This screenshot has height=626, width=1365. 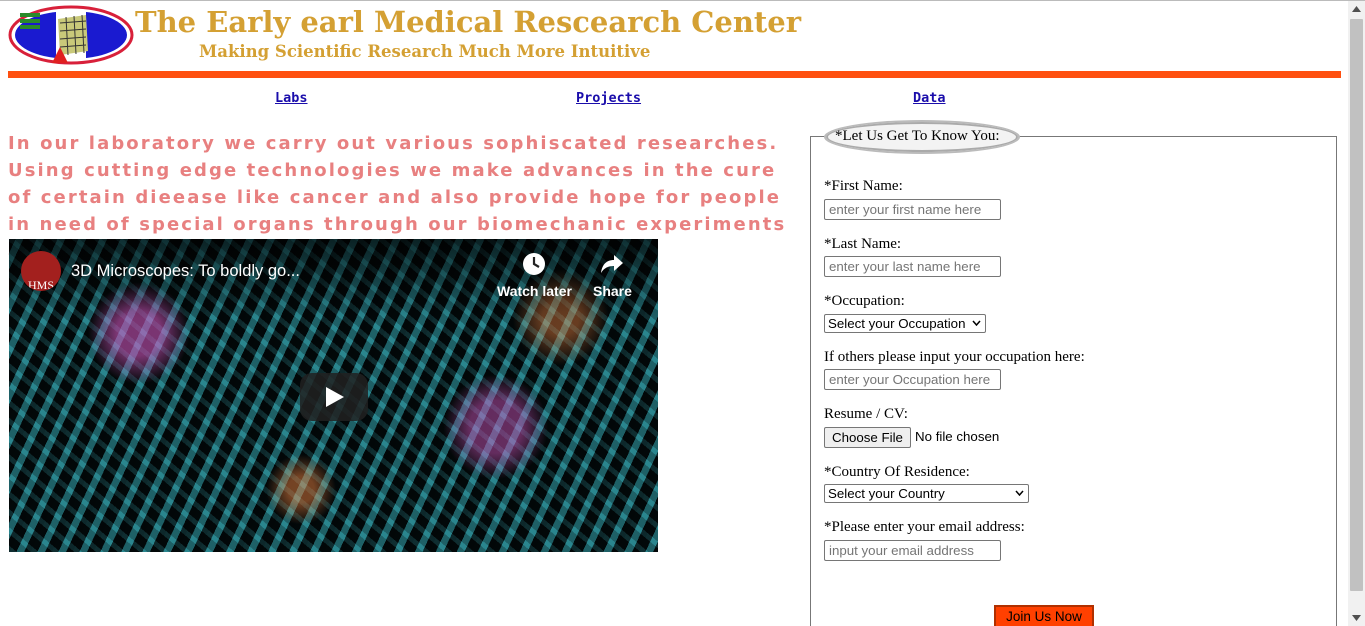 What do you see at coordinates (41, 271) in the screenshot?
I see `channel-avatar: HMS` at bounding box center [41, 271].